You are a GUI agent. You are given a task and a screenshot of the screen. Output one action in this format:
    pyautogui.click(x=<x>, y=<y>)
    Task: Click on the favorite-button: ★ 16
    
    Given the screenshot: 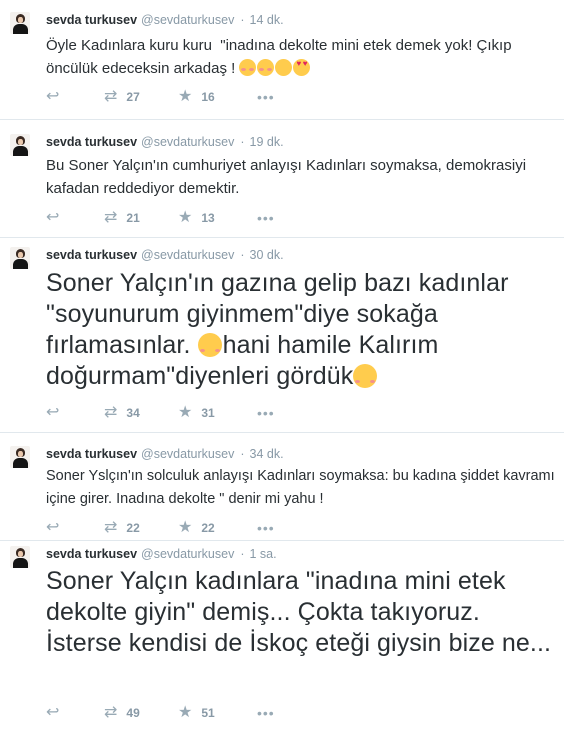 What is the action you would take?
    pyautogui.click(x=196, y=97)
    